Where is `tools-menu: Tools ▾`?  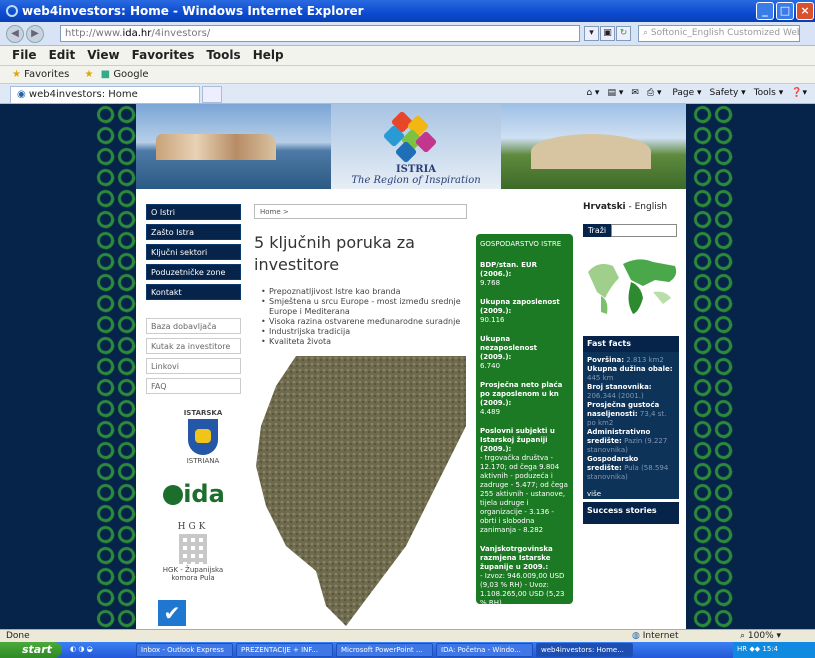 tools-menu: Tools ▾ is located at coordinates (769, 93).